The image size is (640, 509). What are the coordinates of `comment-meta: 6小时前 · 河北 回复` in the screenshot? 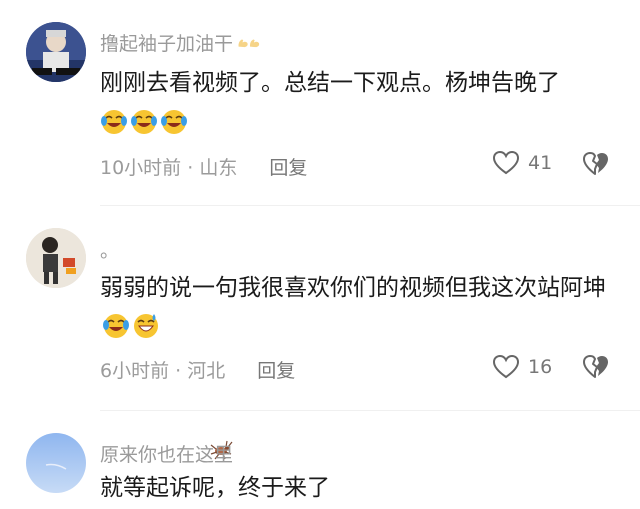 It's located at (197, 369).